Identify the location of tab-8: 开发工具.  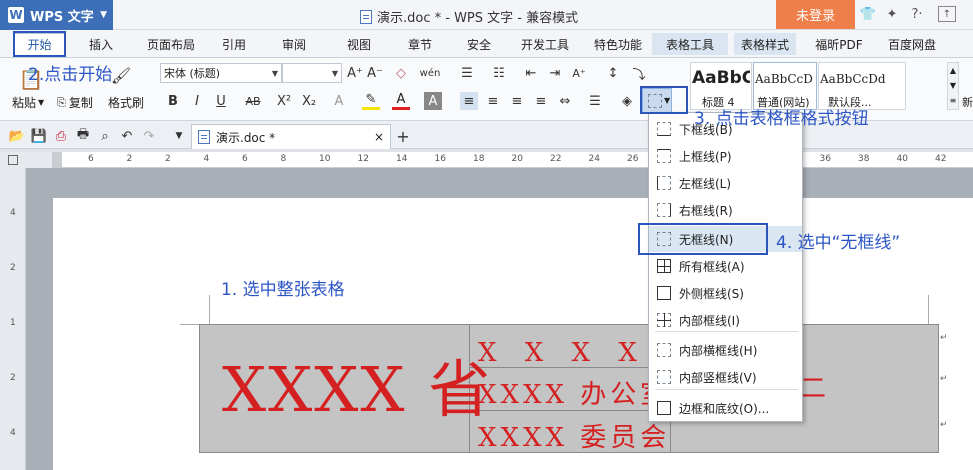
(545, 44).